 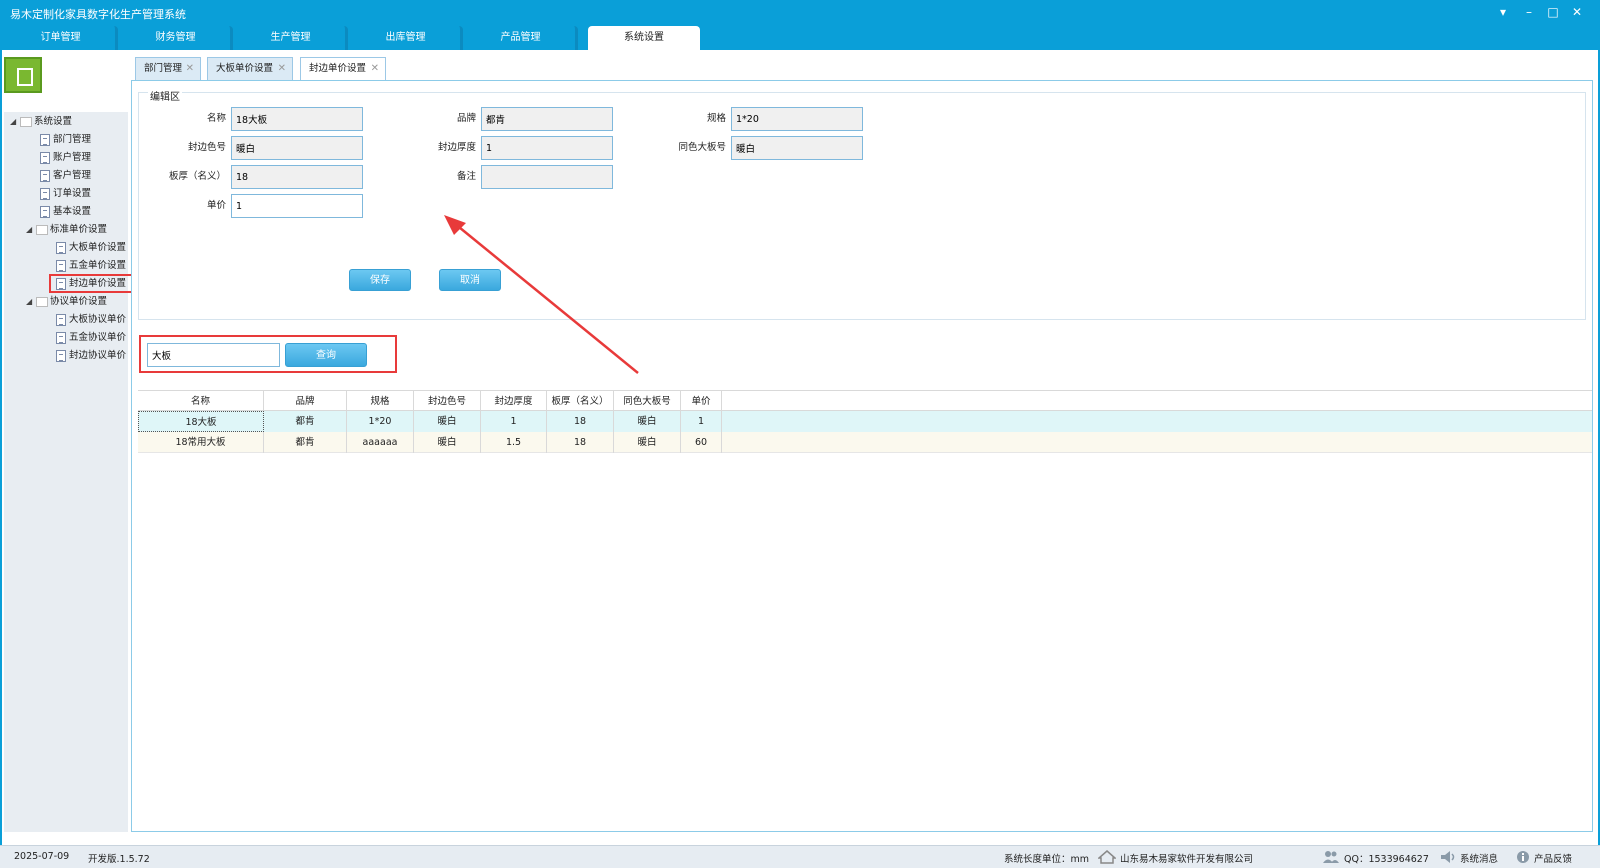 I want to click on spec-input, so click(x=797, y=119).